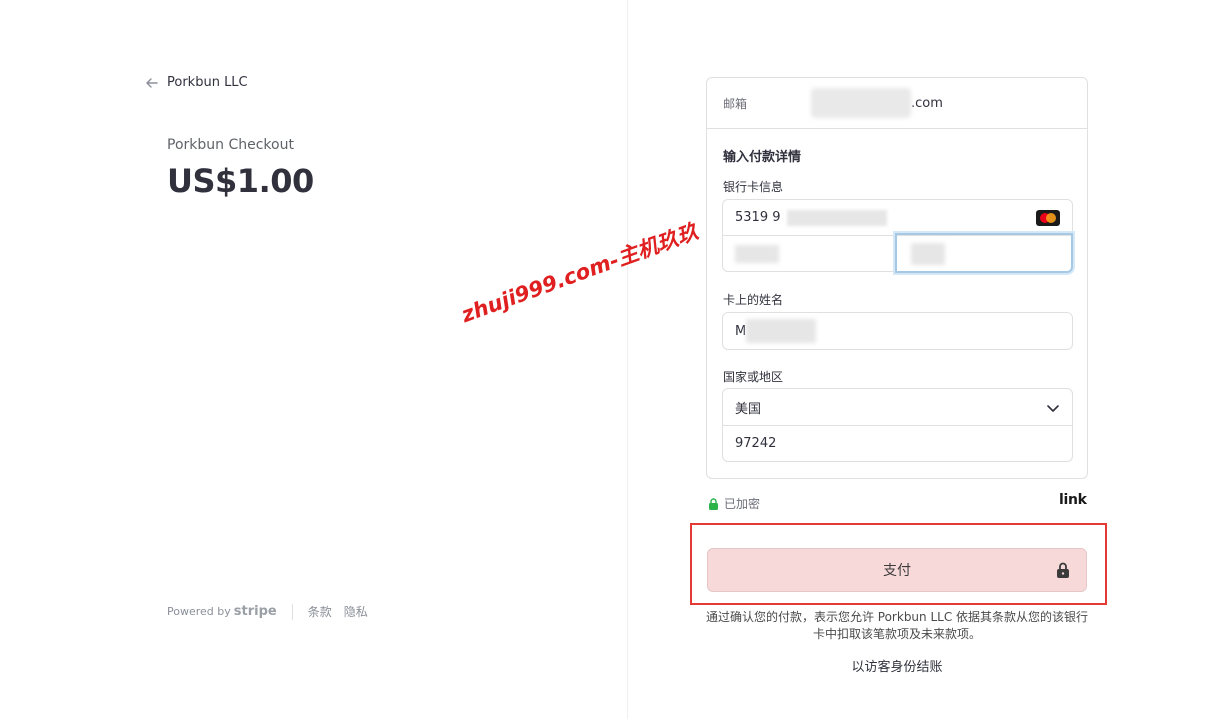 This screenshot has height=719, width=1213. Describe the element at coordinates (758, 217) in the screenshot. I see `card-number-value: 5319 9` at that location.